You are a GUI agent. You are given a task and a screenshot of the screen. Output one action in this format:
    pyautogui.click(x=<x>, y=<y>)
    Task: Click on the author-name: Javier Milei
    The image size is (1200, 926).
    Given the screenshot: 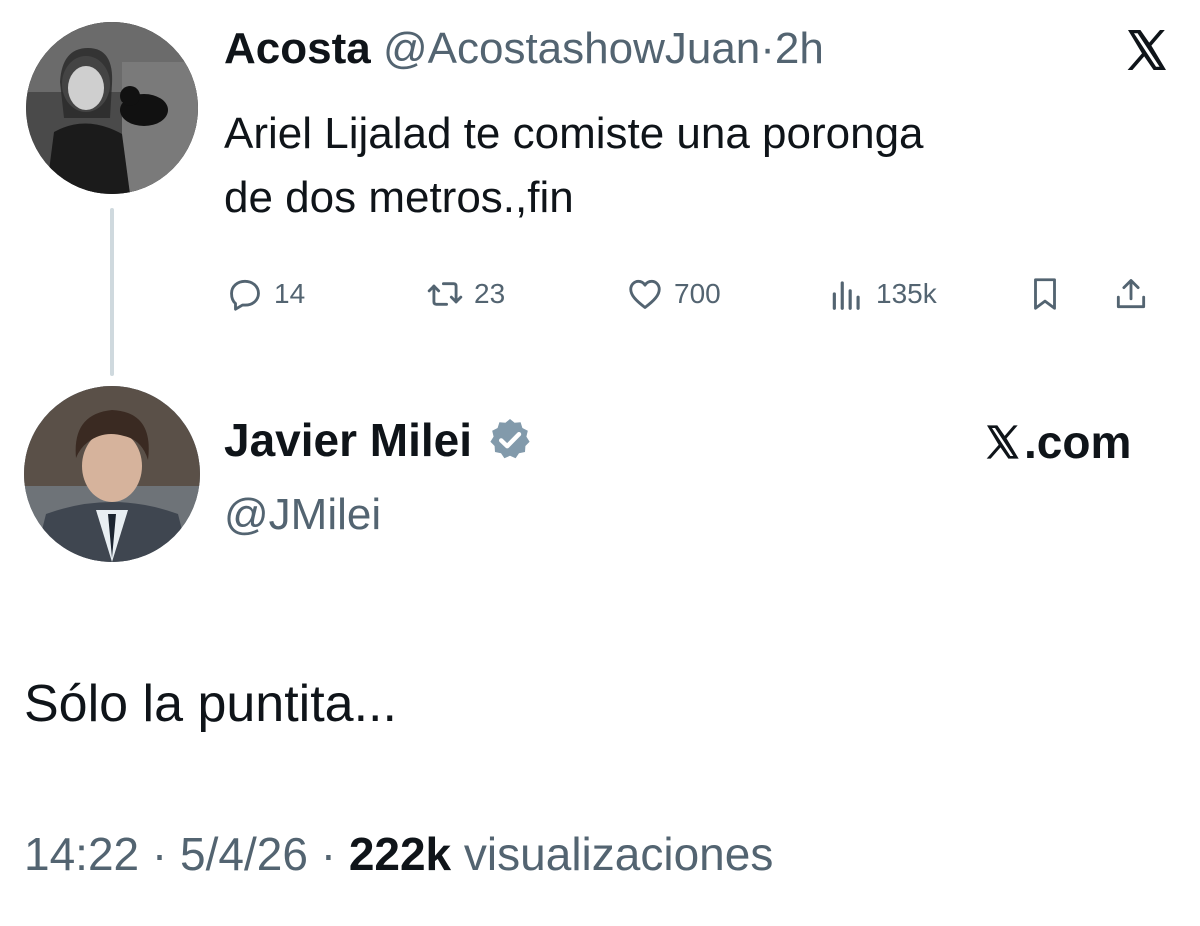 What is the action you would take?
    pyautogui.click(x=348, y=440)
    